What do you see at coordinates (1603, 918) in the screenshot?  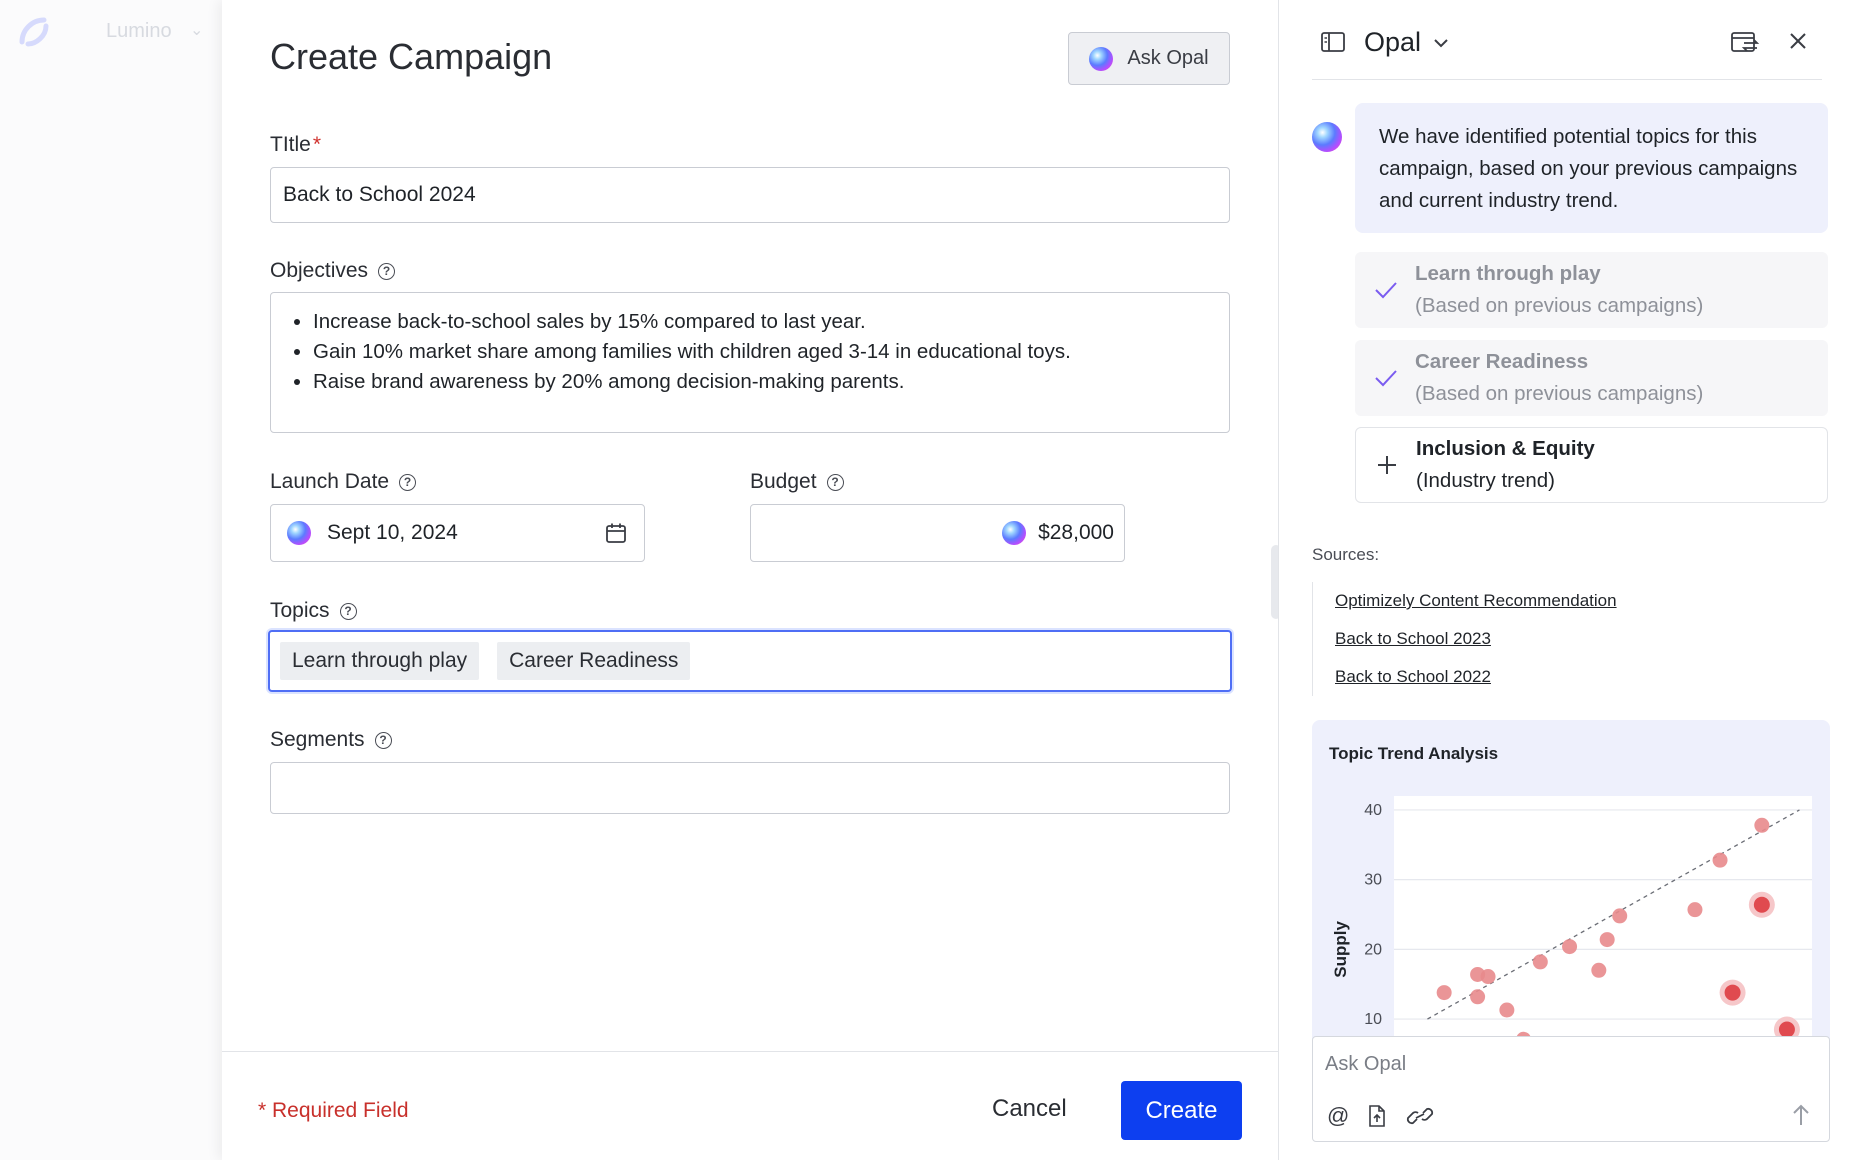 I see `plot-area` at bounding box center [1603, 918].